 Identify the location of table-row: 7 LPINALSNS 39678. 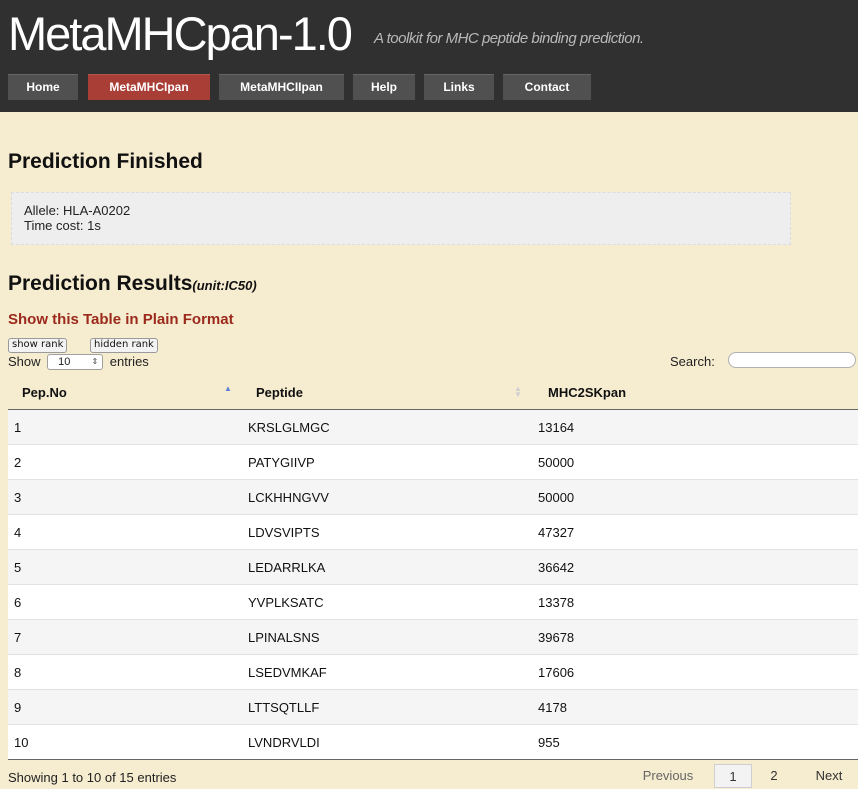
(433, 637).